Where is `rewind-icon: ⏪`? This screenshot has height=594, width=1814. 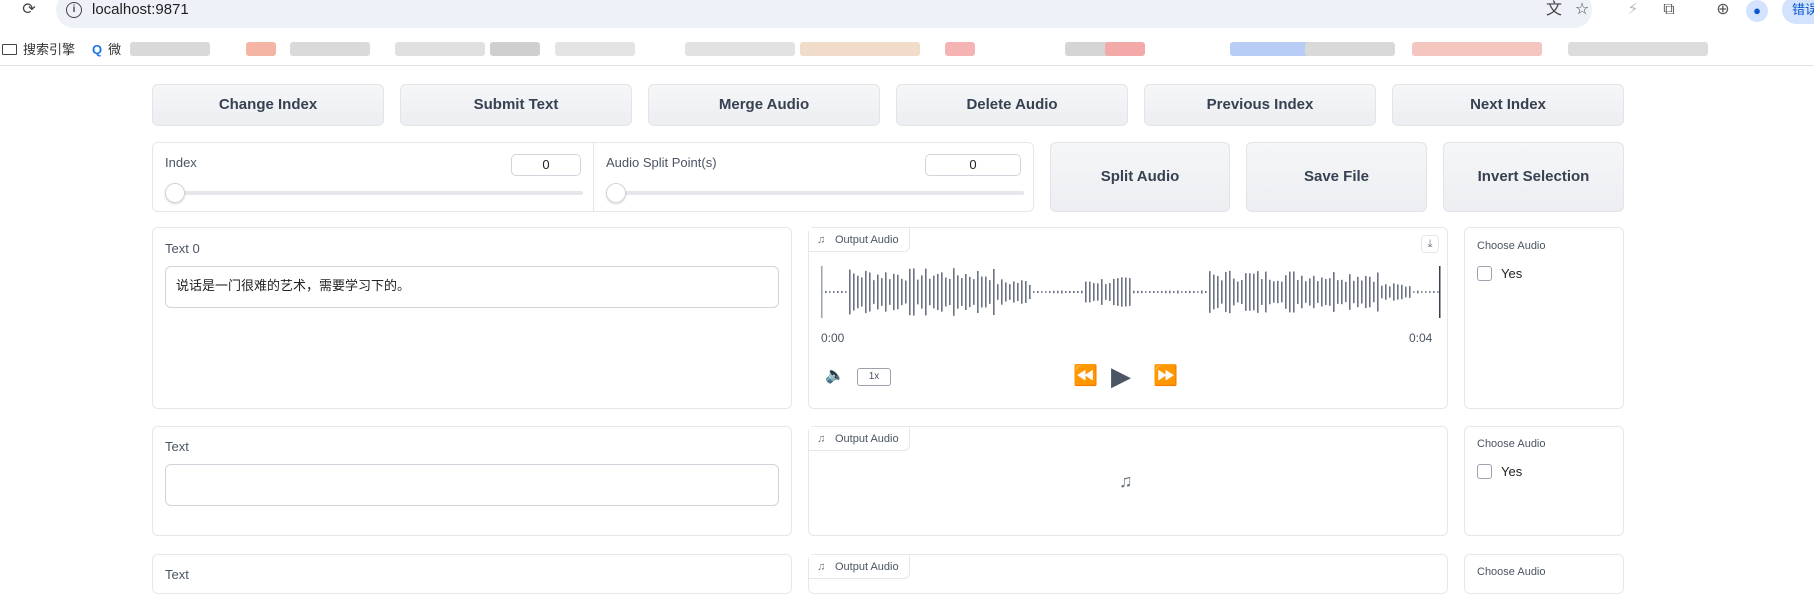
rewind-icon: ⏪ is located at coordinates (1085, 376).